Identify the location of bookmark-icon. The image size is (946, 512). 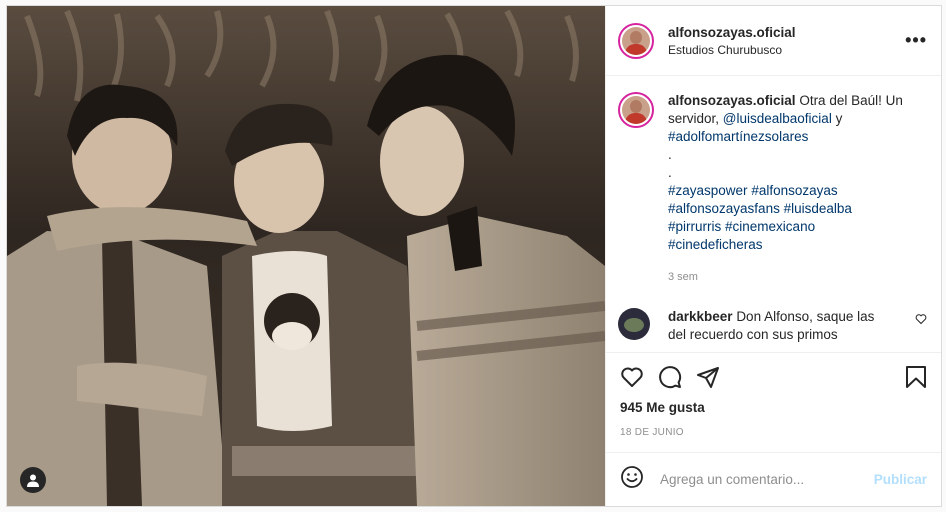
(916, 377).